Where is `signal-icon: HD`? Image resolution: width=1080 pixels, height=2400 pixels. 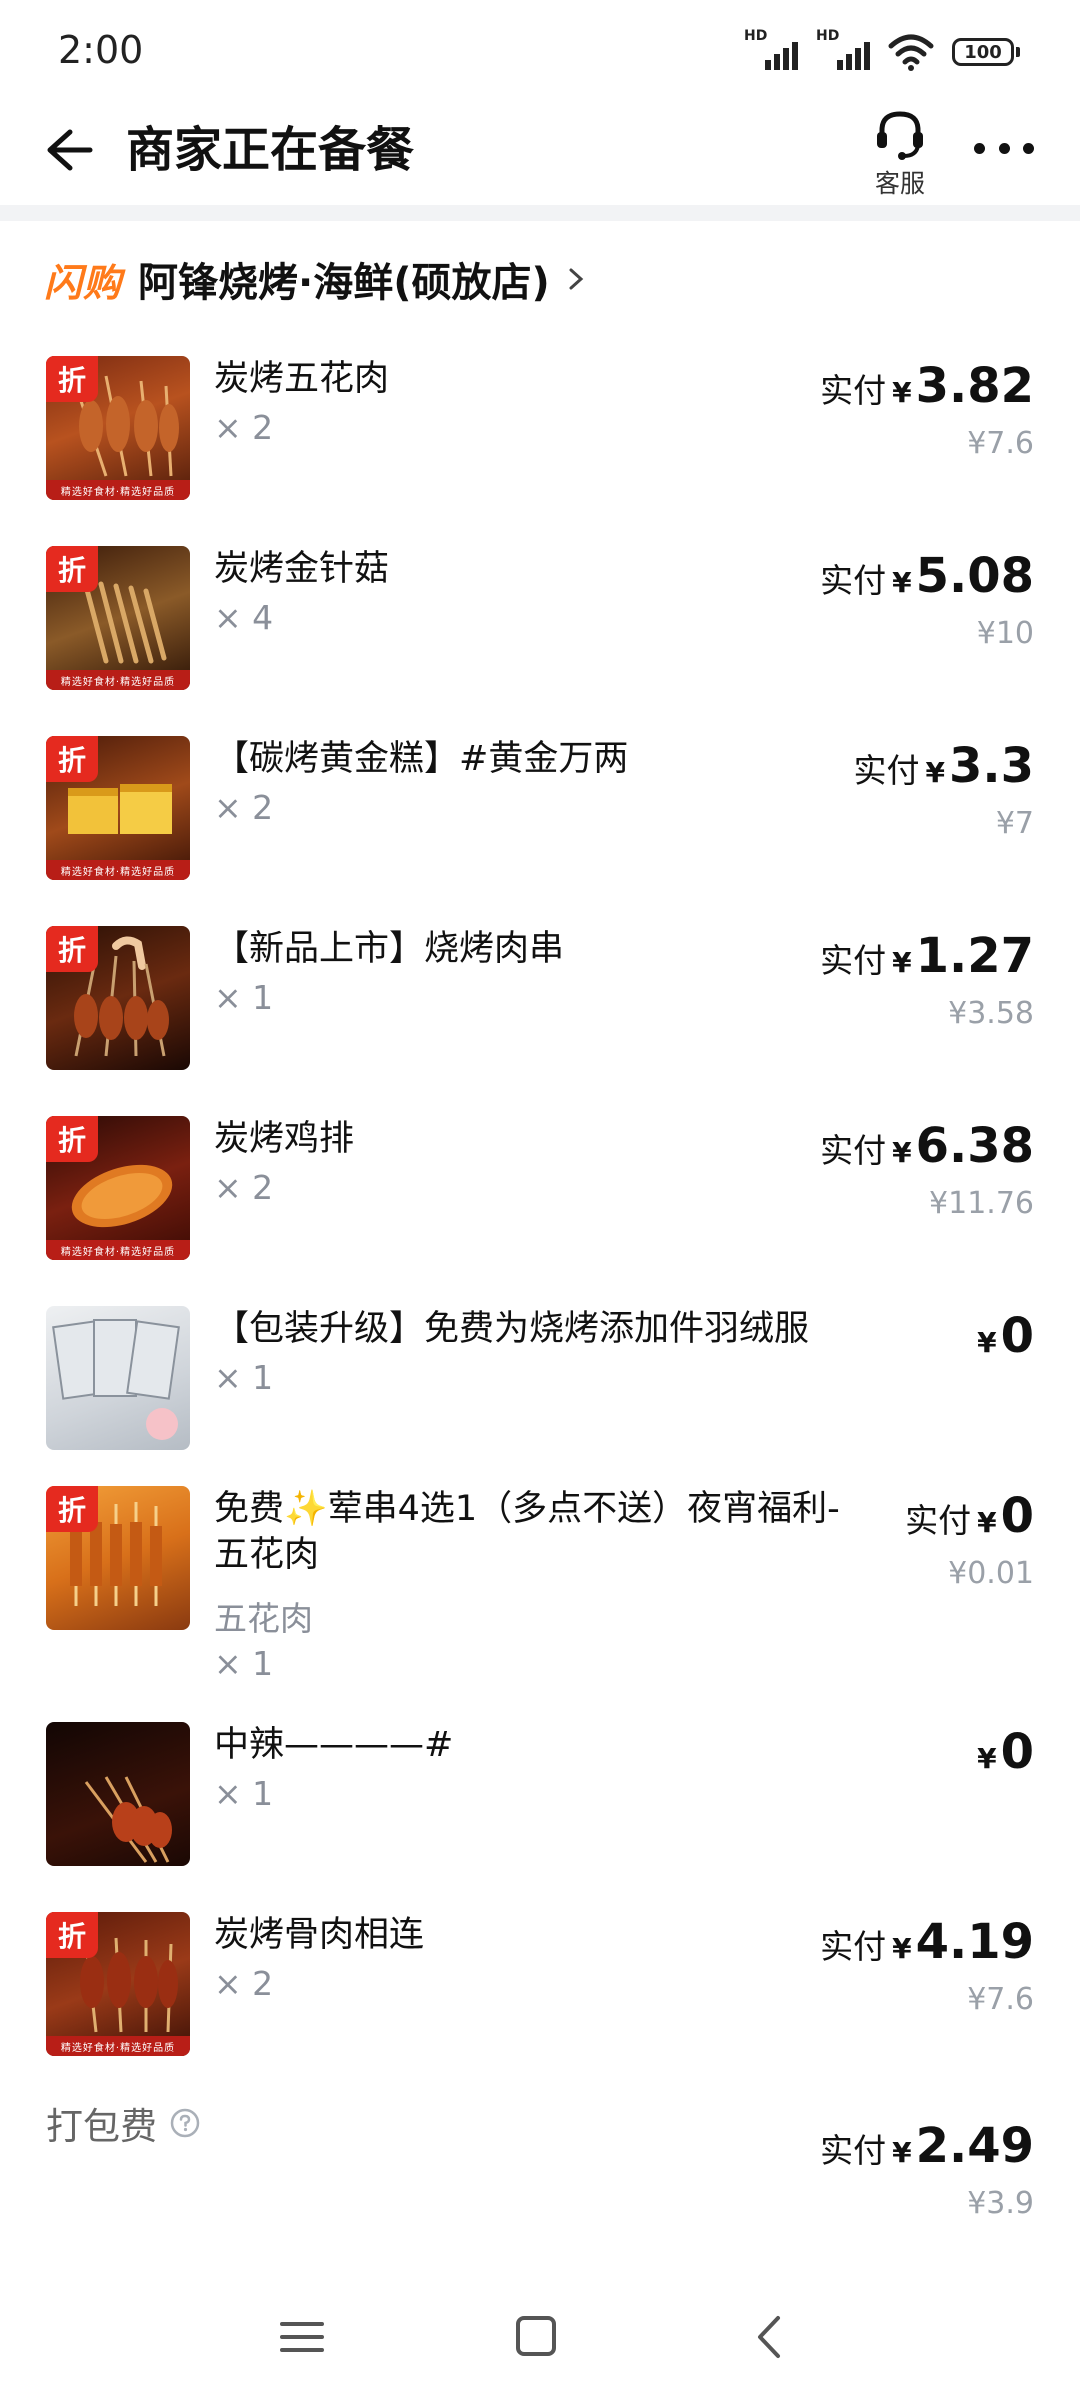
signal-icon: HD is located at coordinates (771, 50).